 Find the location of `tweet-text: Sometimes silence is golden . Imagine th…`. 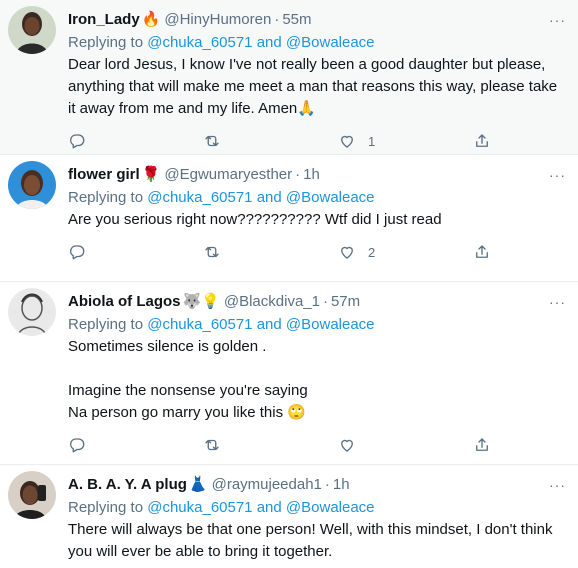

tweet-text: Sometimes silence is golden . Imagine th… is located at coordinates (188, 379).